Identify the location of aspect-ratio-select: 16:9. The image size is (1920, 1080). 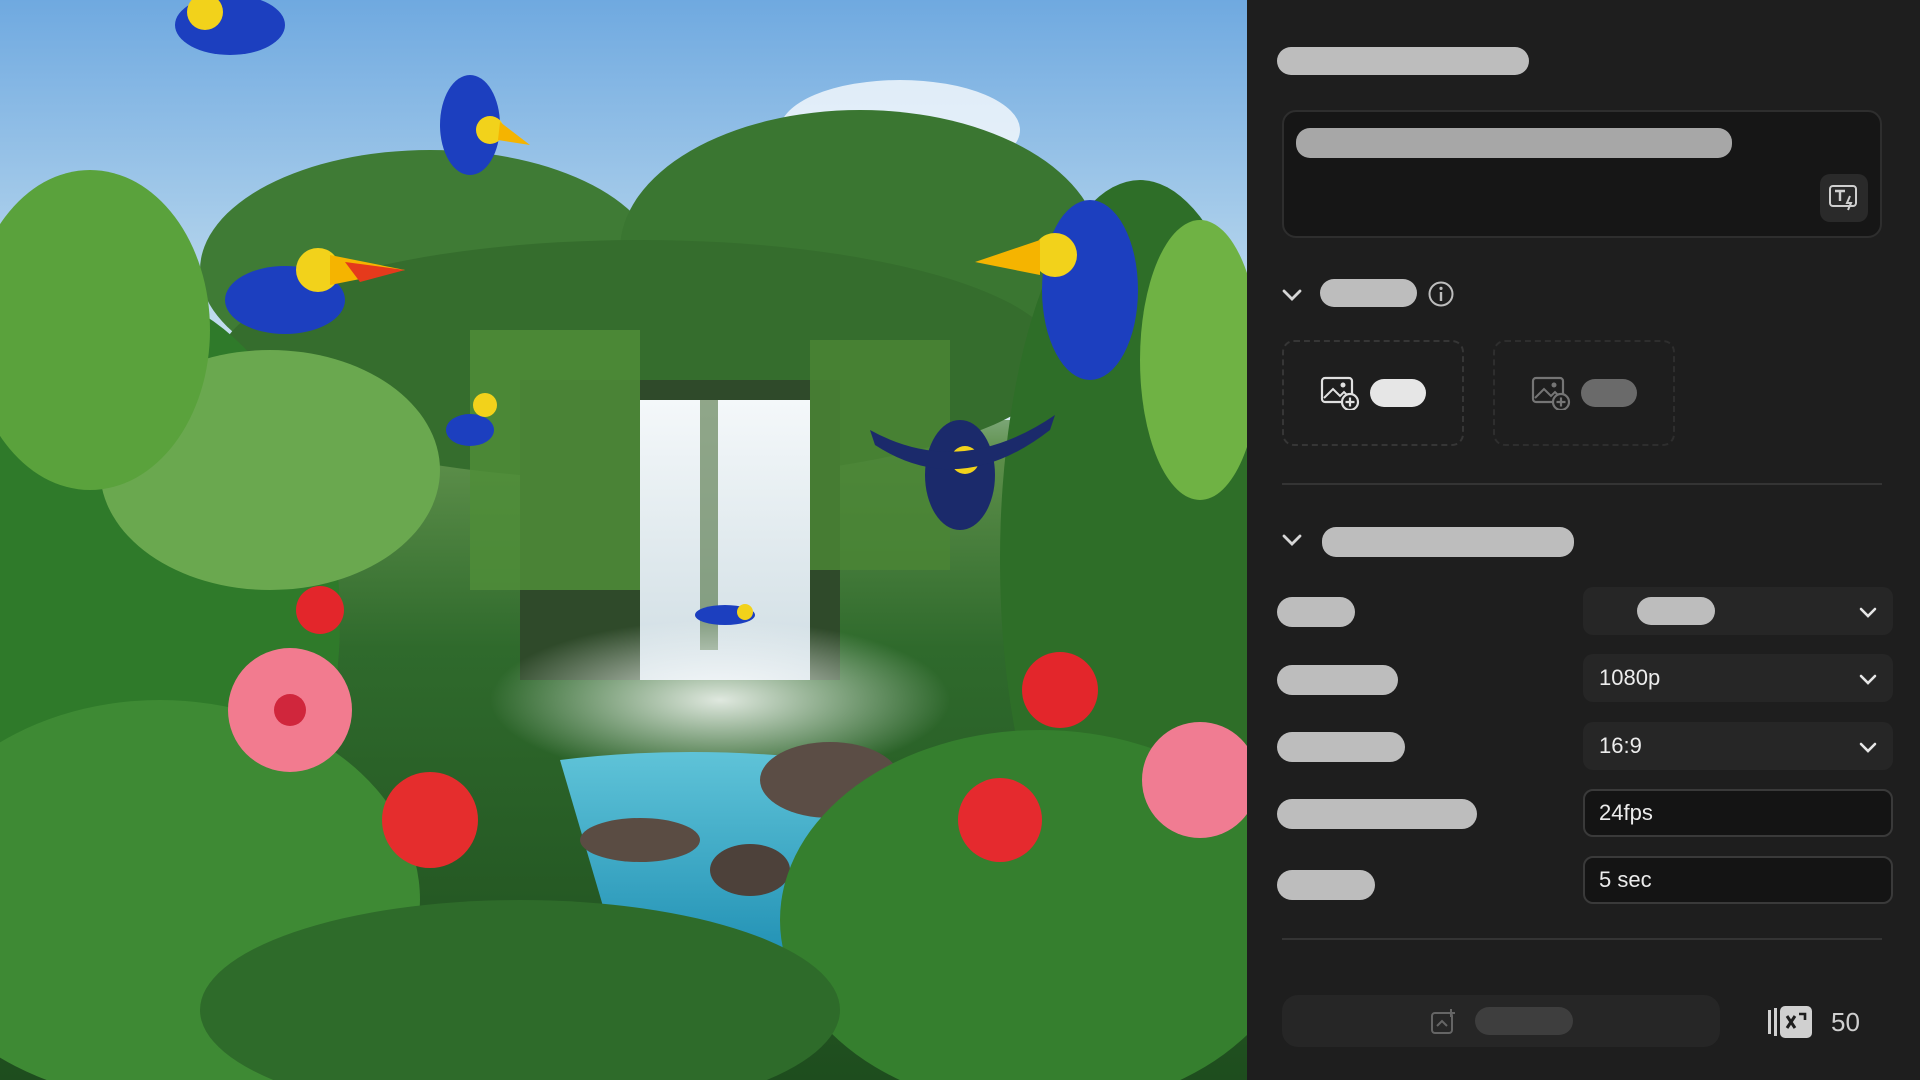
(1738, 746).